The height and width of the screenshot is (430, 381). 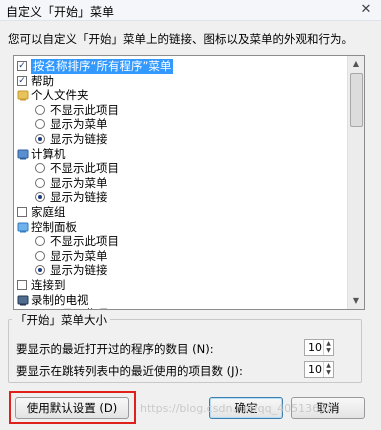 I want to click on dialog-description: 您可以自定义「开始」菜单上的链接、图标以及菜单的外观和行为。, so click(x=180, y=39).